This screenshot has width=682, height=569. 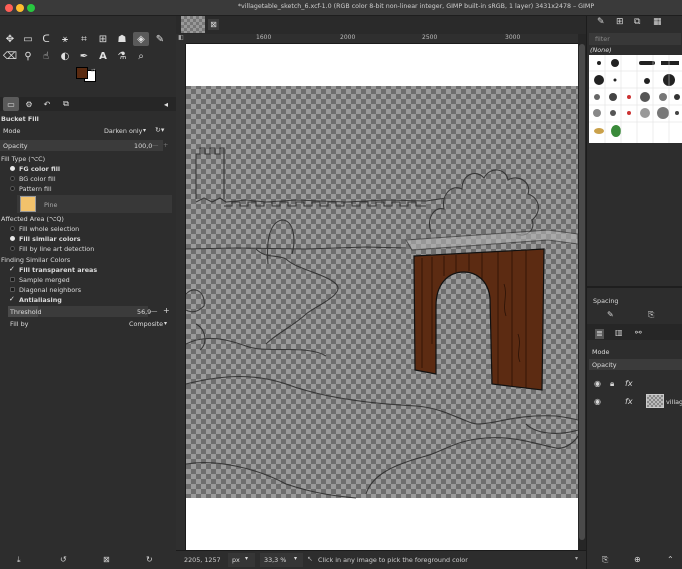 What do you see at coordinates (612, 384) in the screenshot?
I see `lock-icon: 🔒︎` at bounding box center [612, 384].